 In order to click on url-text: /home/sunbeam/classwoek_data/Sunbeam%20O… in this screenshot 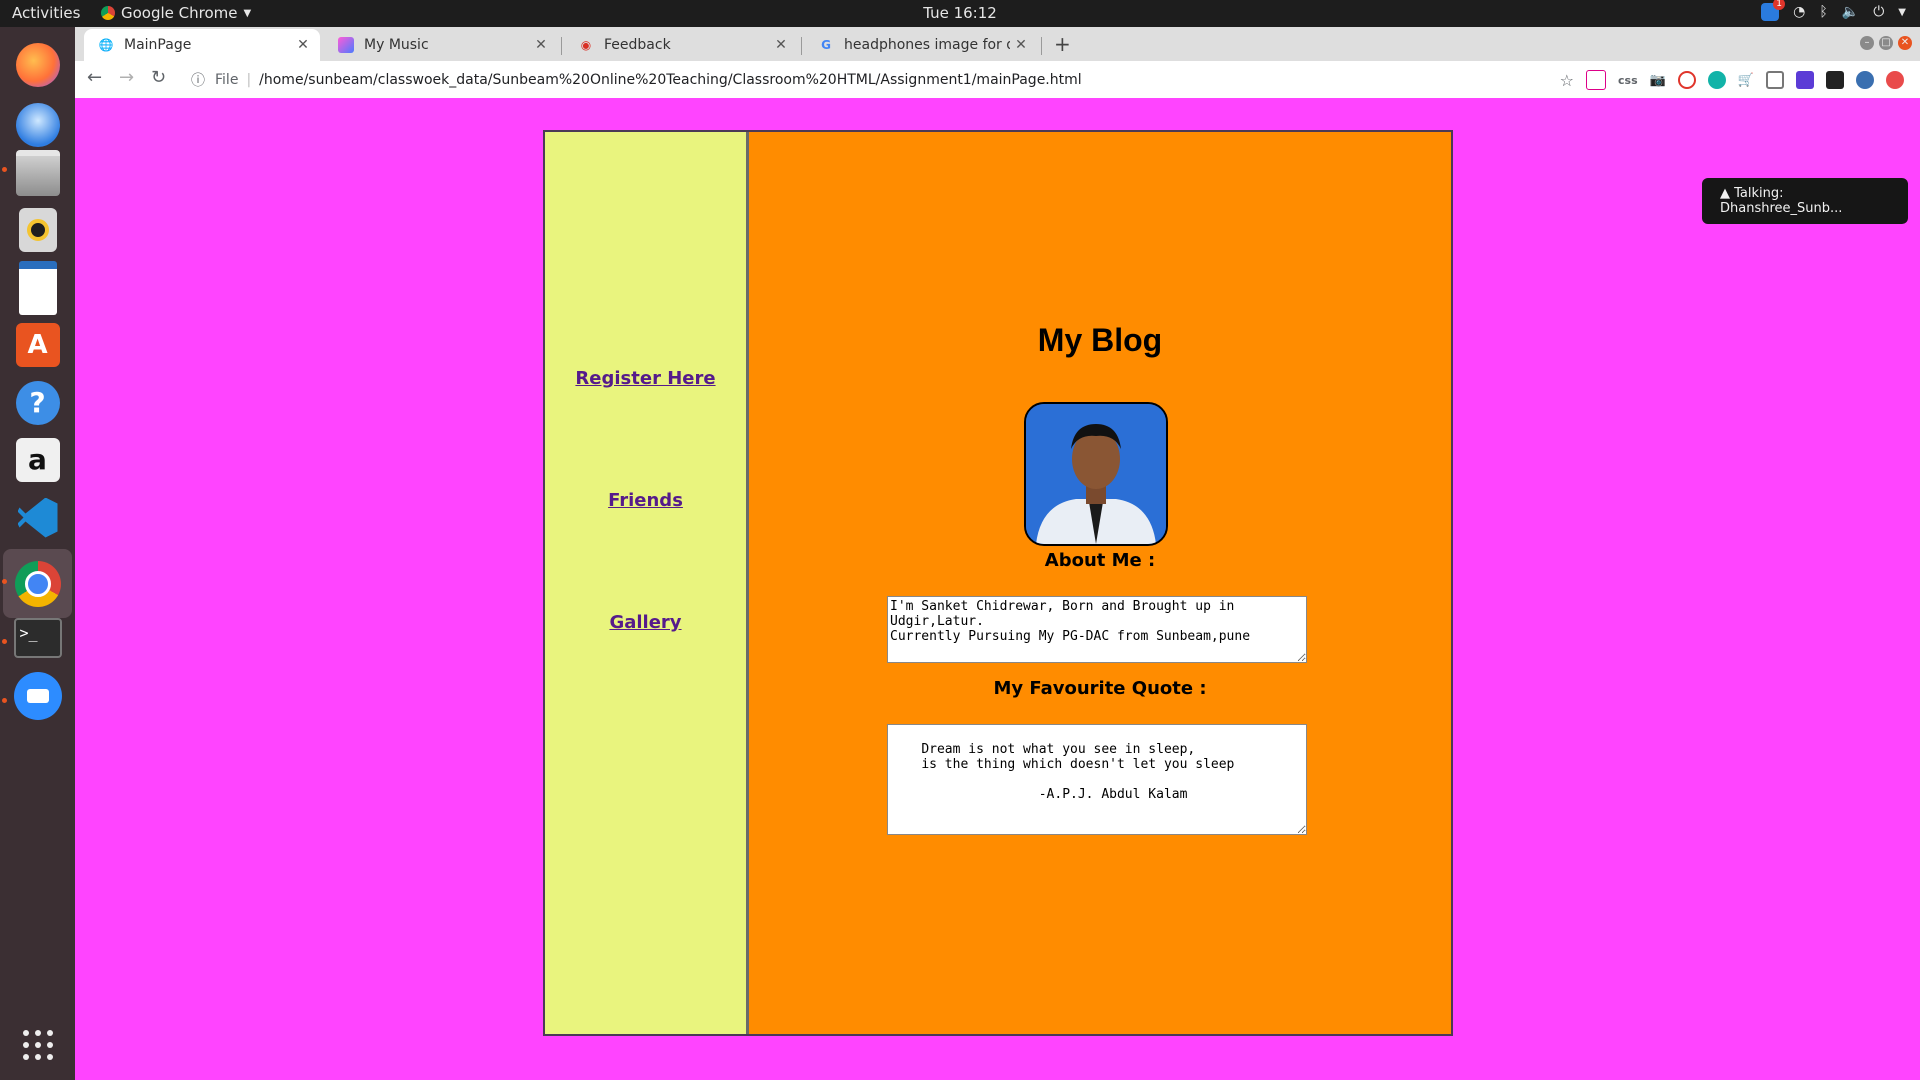, I will do `click(670, 80)`.